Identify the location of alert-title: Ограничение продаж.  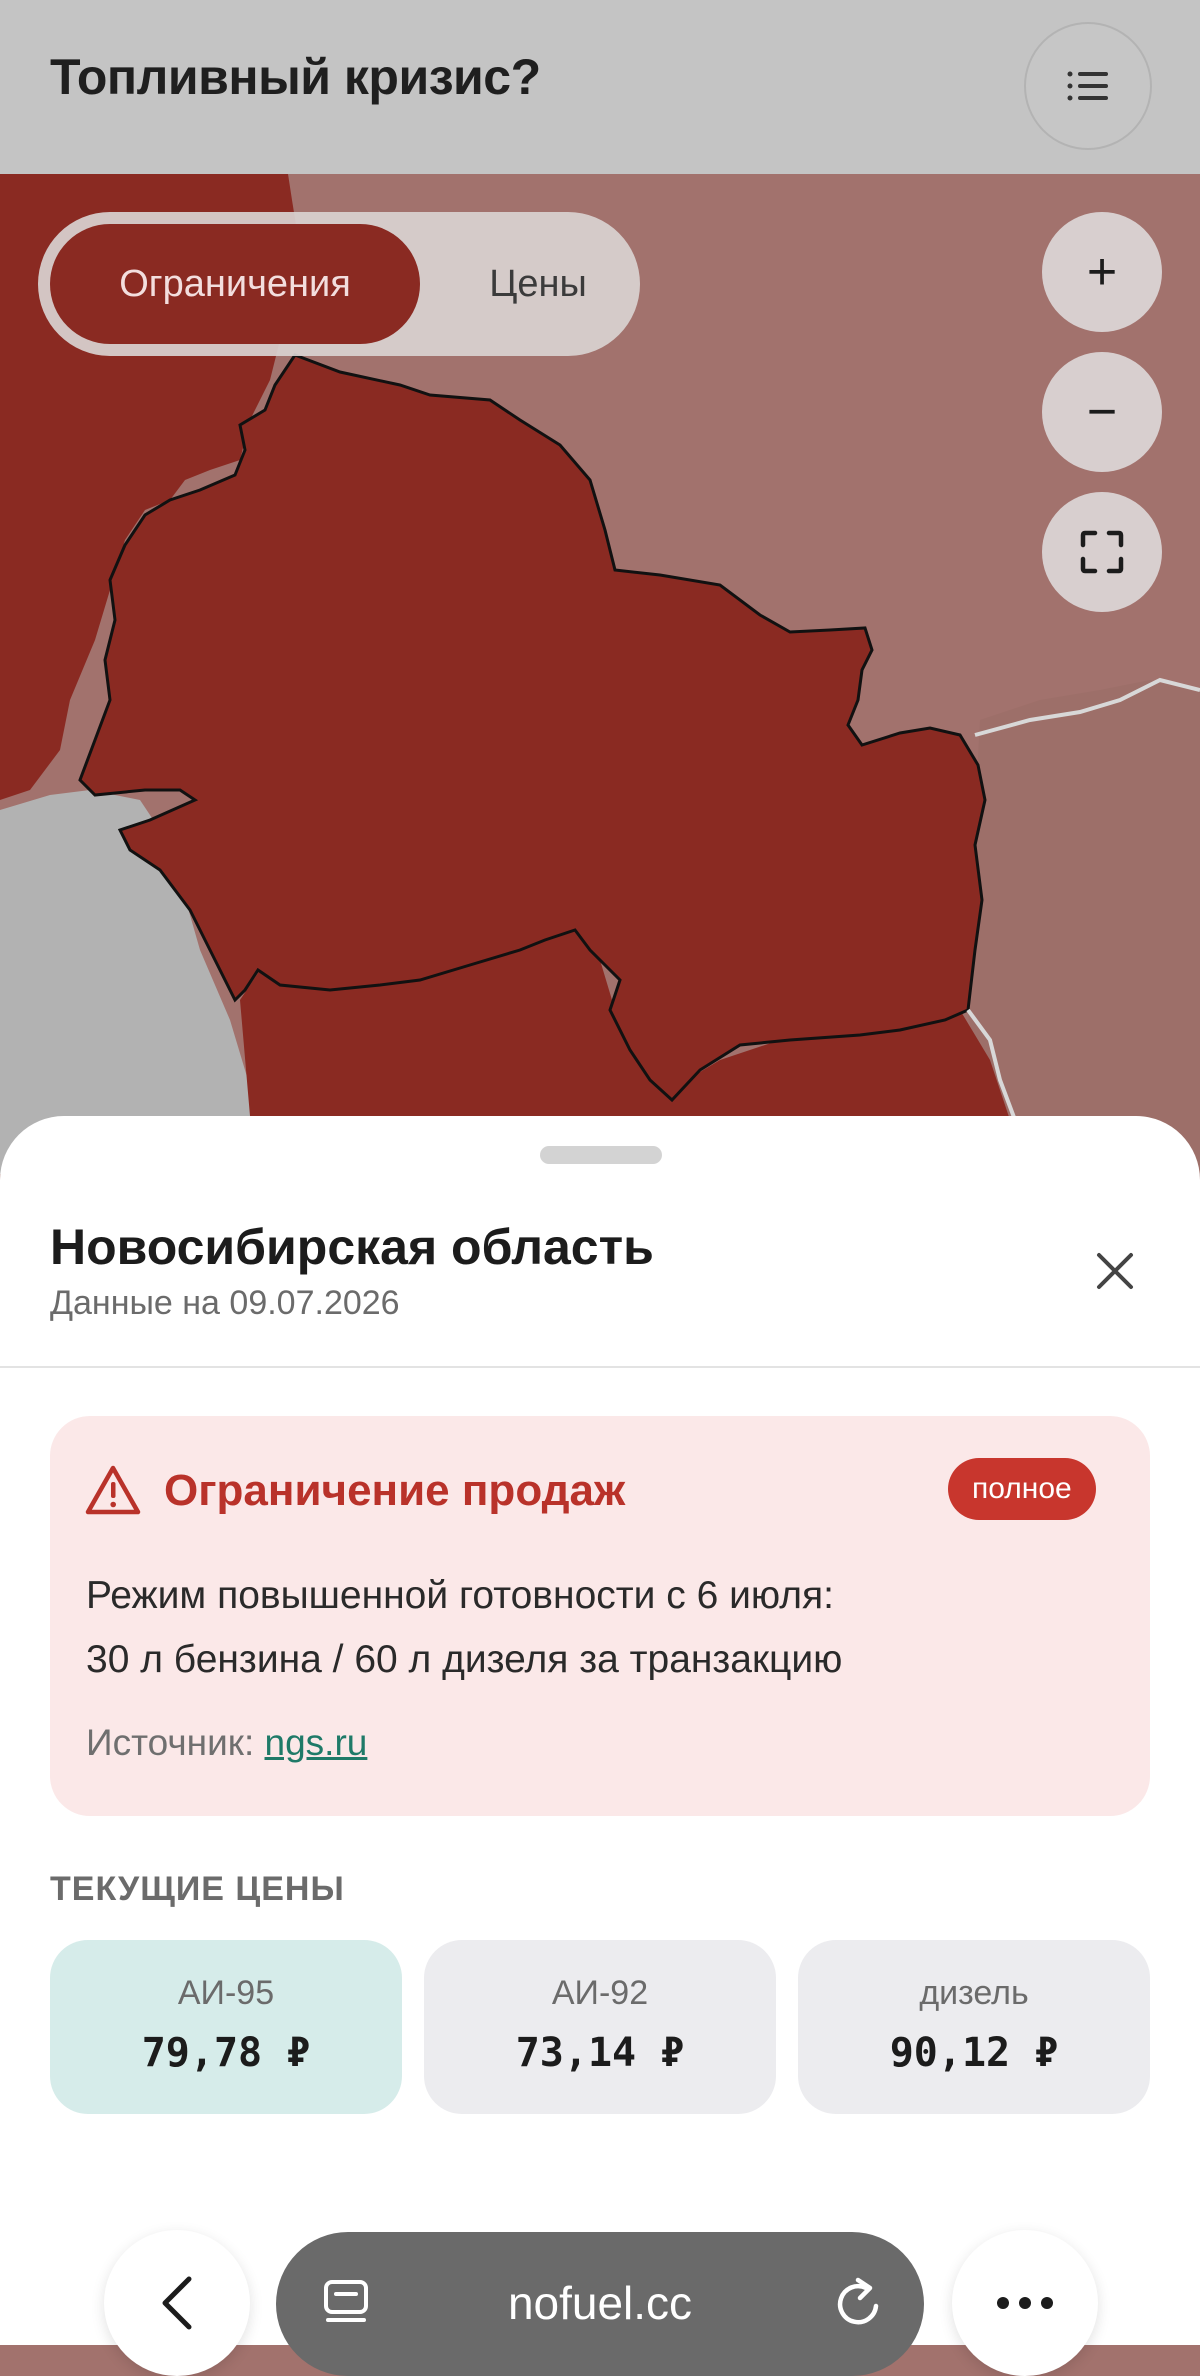
(395, 1490).